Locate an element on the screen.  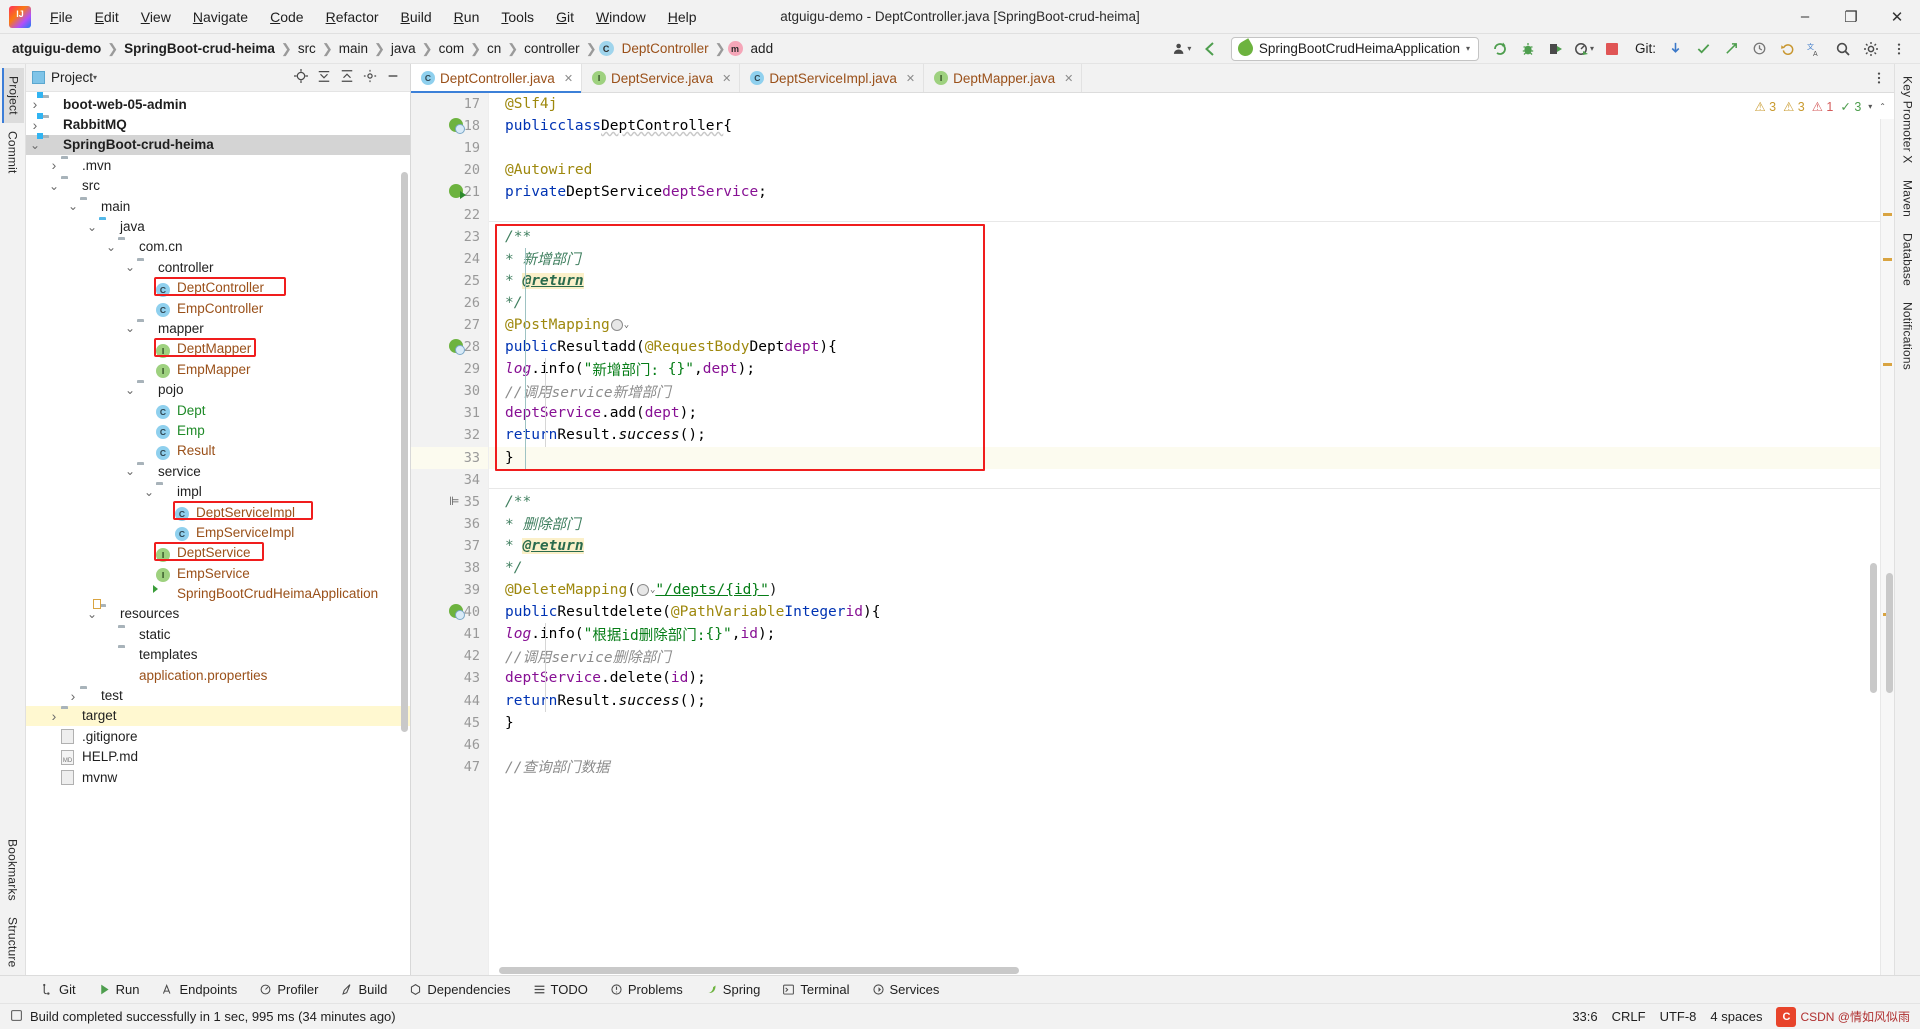
gutter-line-18: 18 is located at coordinates (449, 126).